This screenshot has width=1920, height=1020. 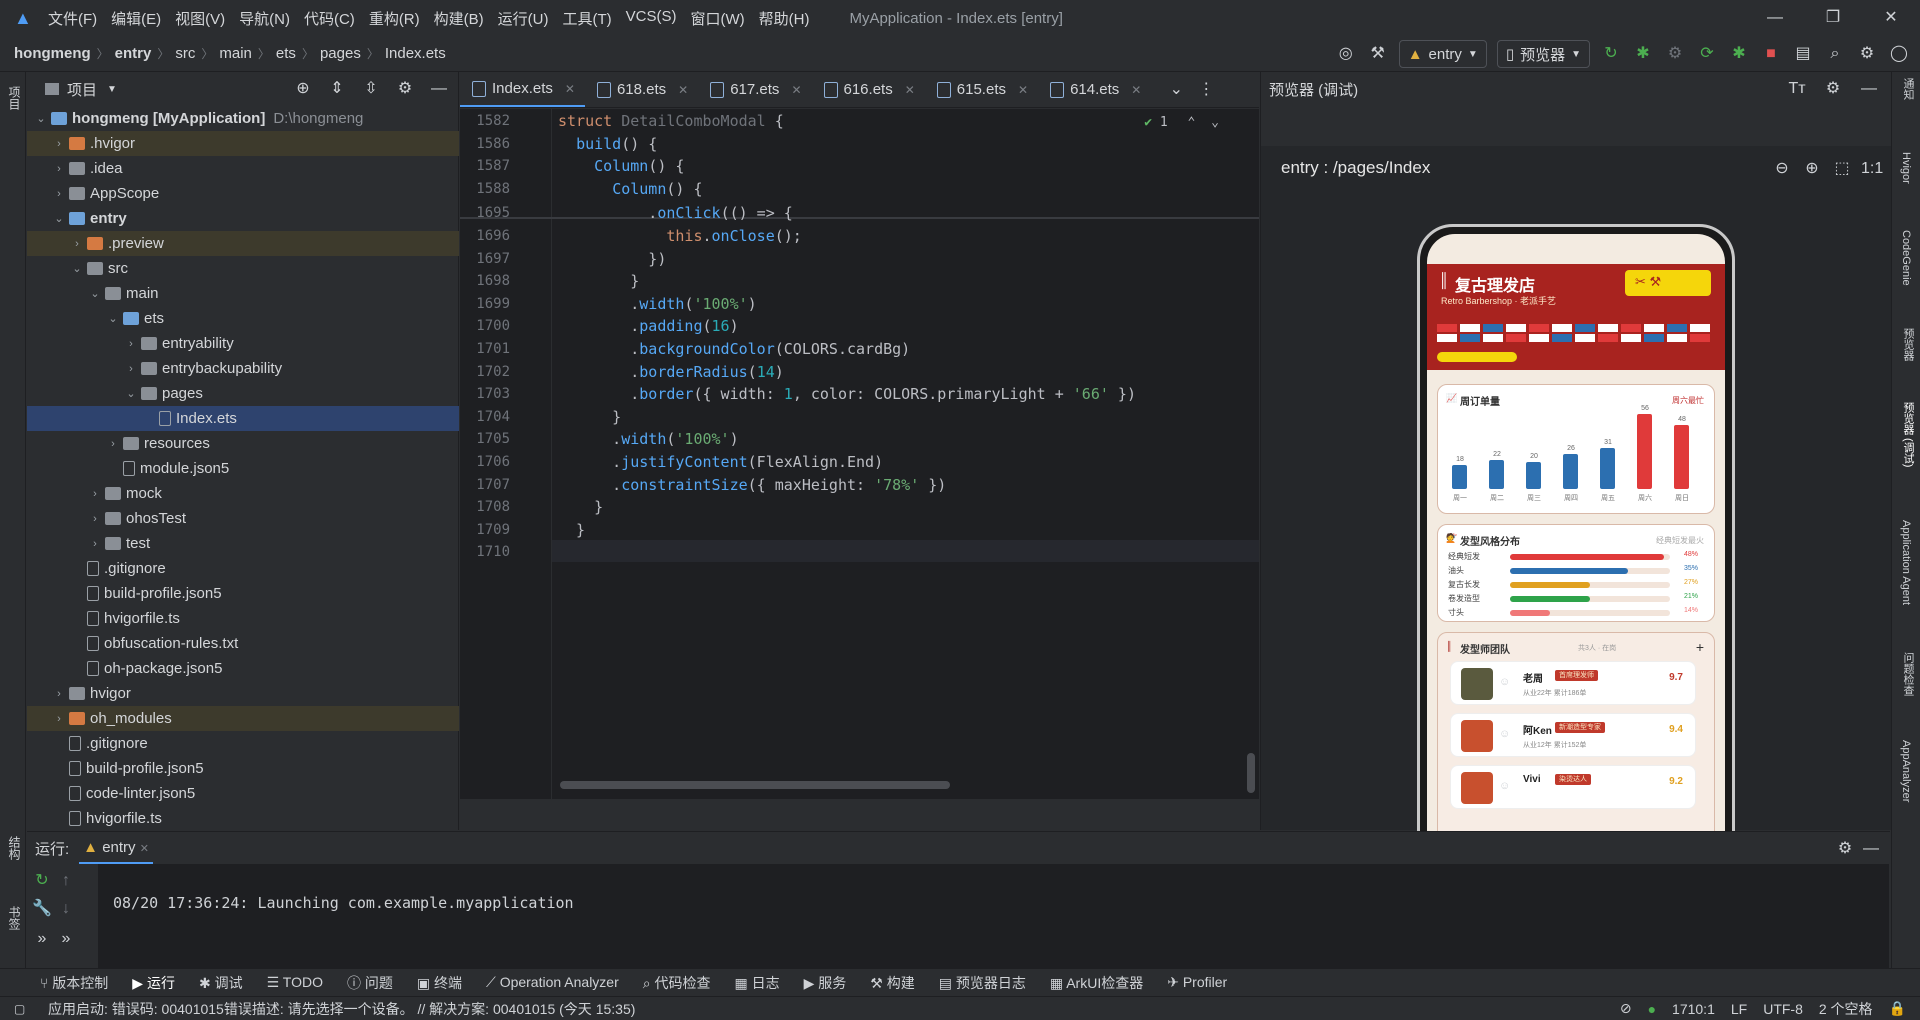 What do you see at coordinates (243, 493) in the screenshot?
I see `tree-folder: › mock` at bounding box center [243, 493].